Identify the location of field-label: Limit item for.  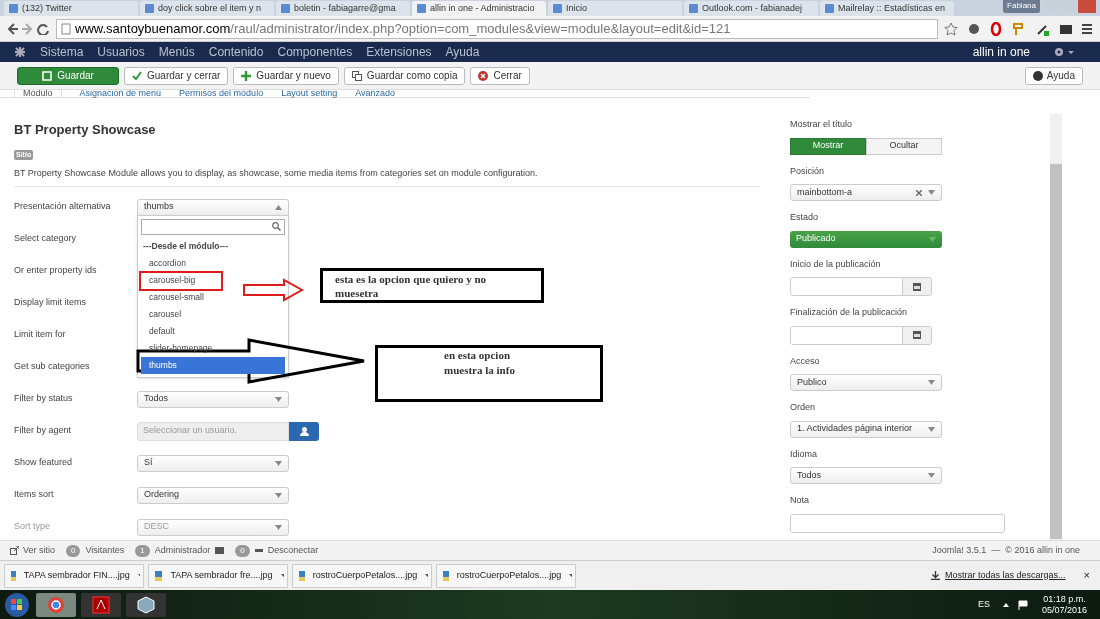
(40, 335).